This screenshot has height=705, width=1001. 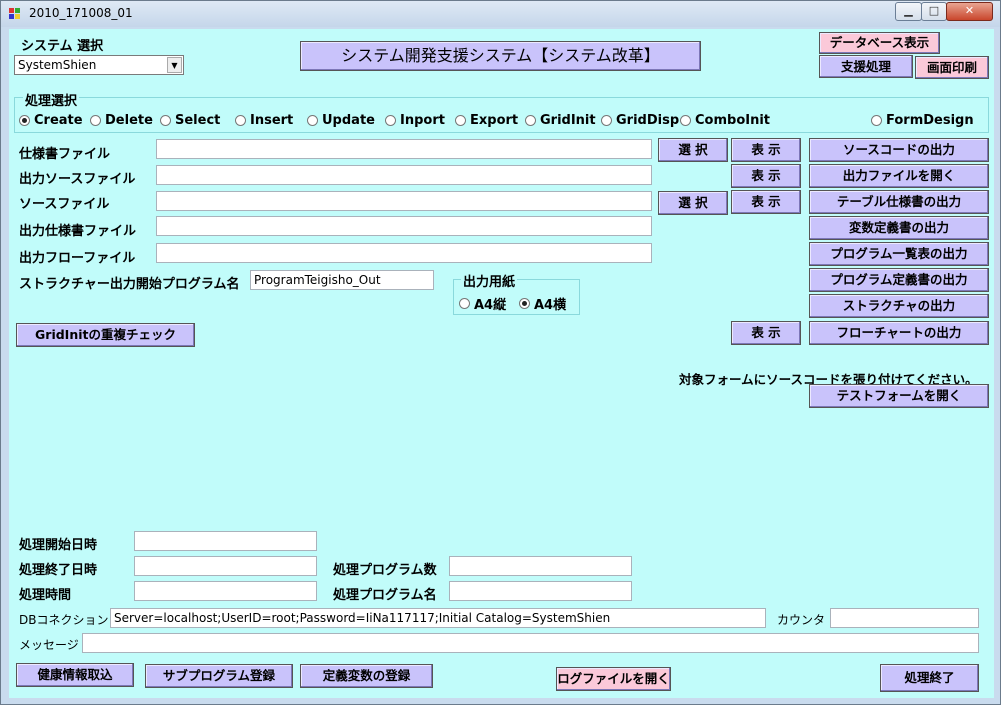 What do you see at coordinates (77, 179) in the screenshot?
I see `output-source-label: 出力ソースファイル` at bounding box center [77, 179].